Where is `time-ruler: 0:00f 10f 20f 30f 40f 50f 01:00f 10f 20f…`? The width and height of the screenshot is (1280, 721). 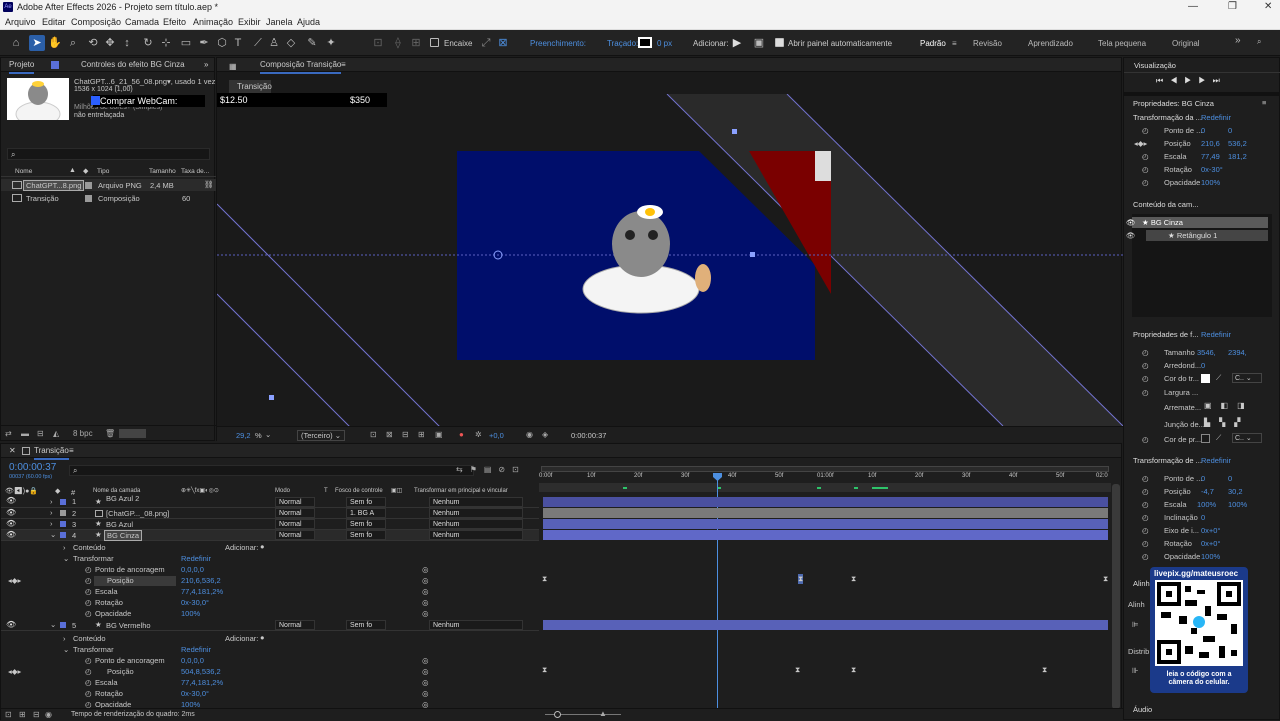 time-ruler: 0:00f 10f 20f 30f 40f 50f 01:00f 10f 20f… is located at coordinates (825, 478).